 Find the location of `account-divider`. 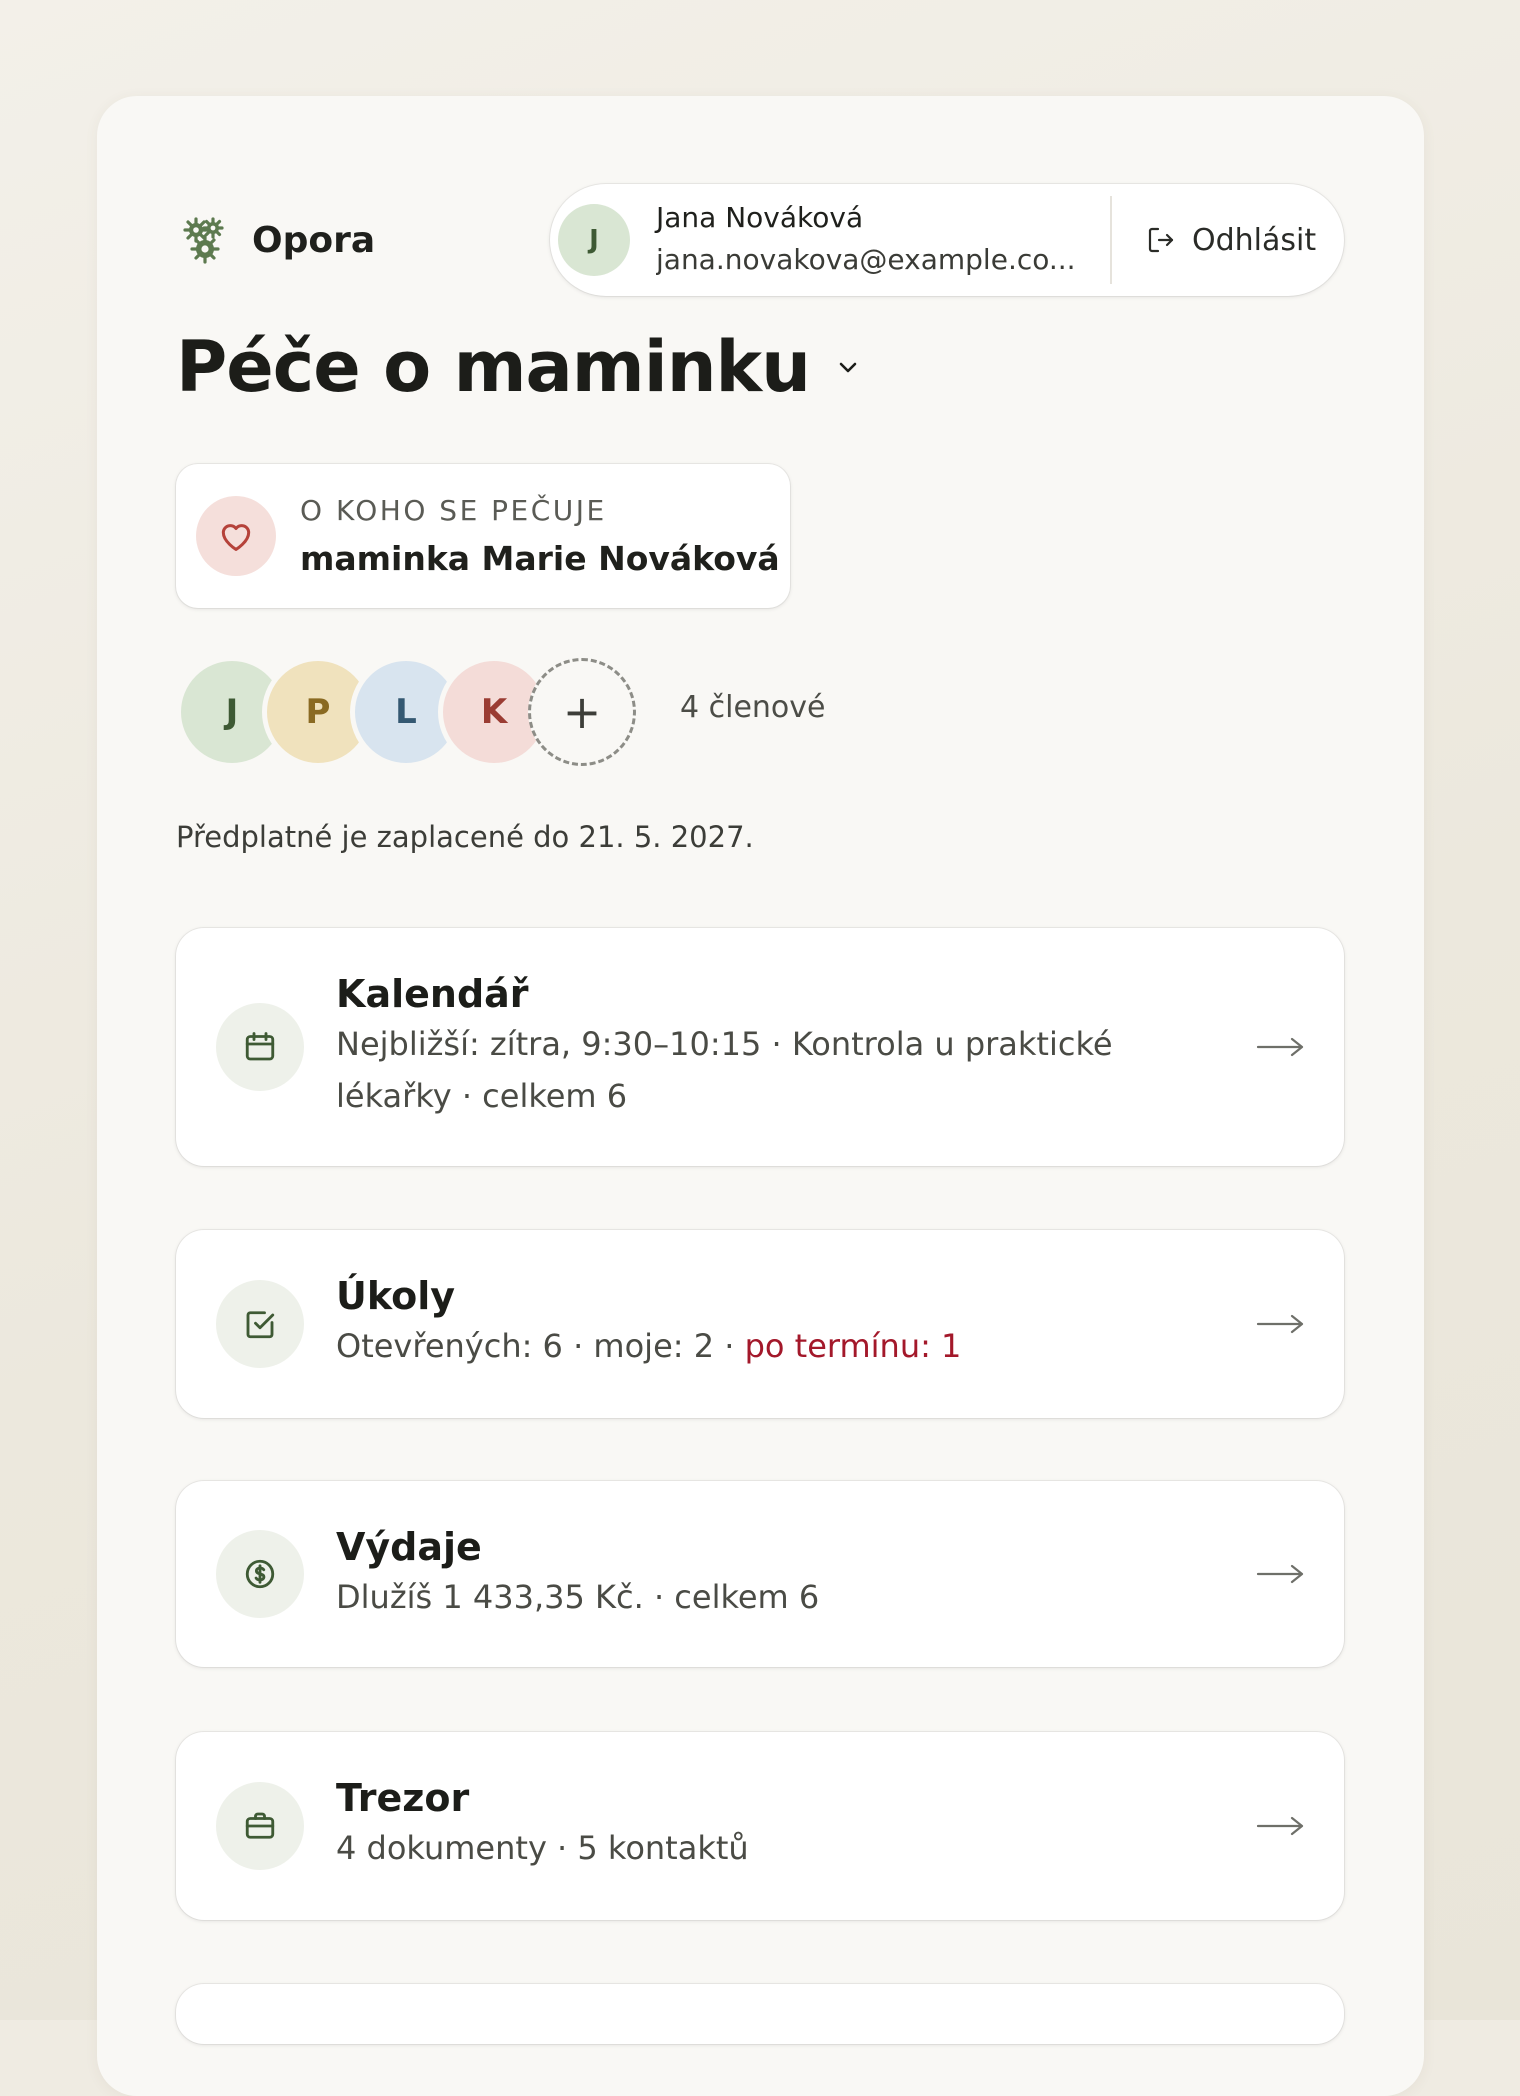

account-divider is located at coordinates (1111, 240).